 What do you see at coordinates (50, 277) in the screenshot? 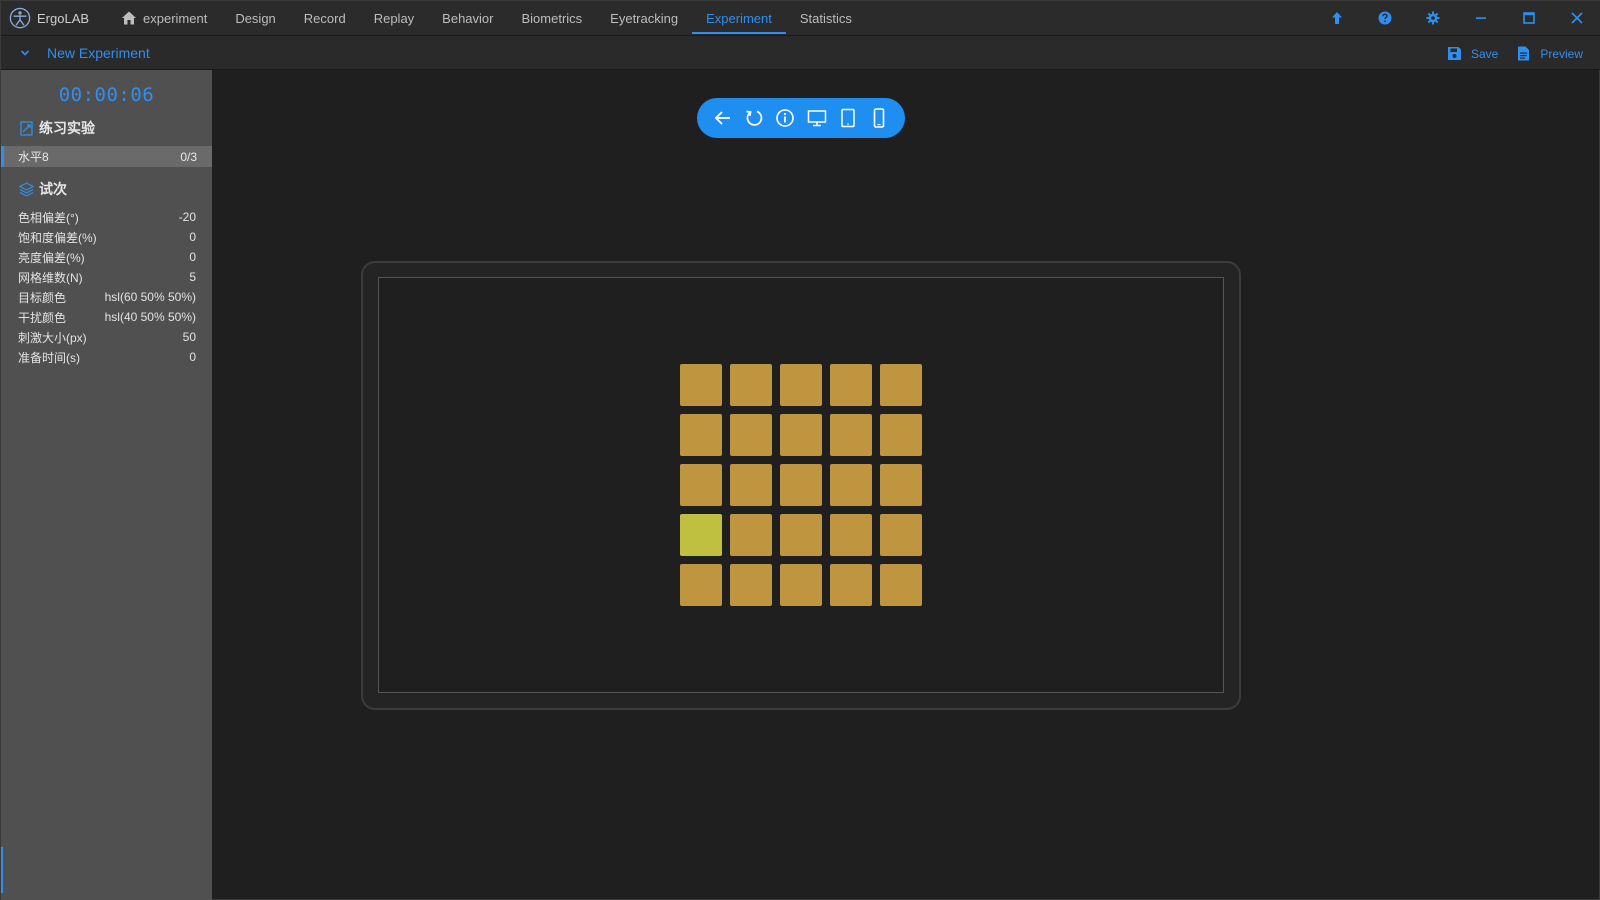
I see `param-label: 网格维数(N)` at bounding box center [50, 277].